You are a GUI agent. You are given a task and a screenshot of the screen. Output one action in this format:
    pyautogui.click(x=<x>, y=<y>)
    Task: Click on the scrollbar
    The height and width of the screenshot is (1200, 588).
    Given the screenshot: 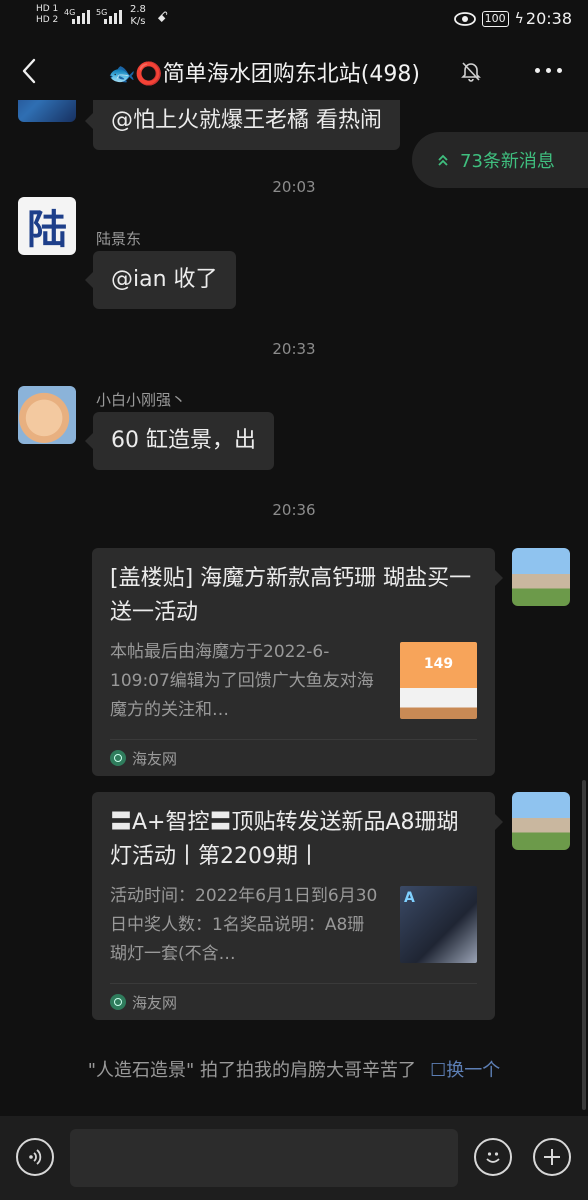 What is the action you would take?
    pyautogui.click(x=584, y=945)
    